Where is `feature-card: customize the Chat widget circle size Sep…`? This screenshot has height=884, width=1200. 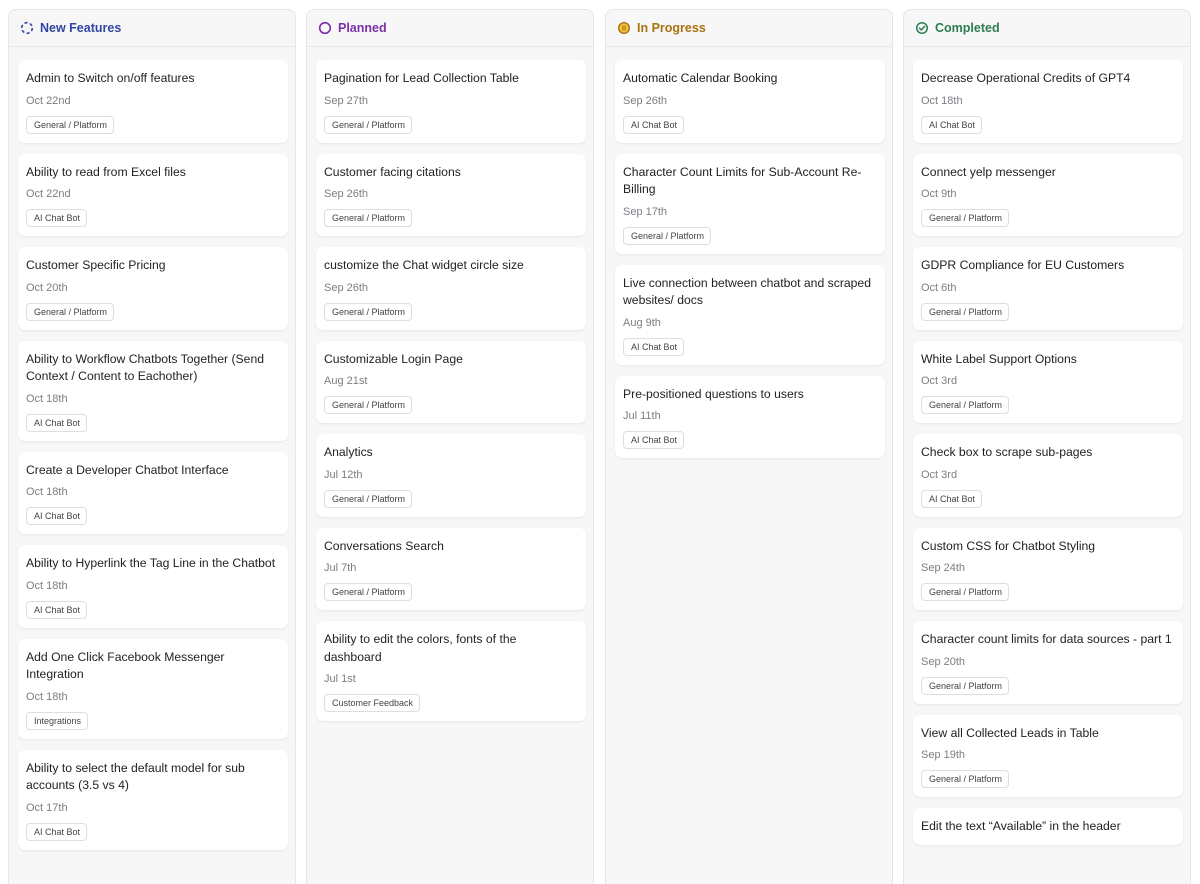
feature-card: customize the Chat widget circle size Sep… is located at coordinates (451, 288).